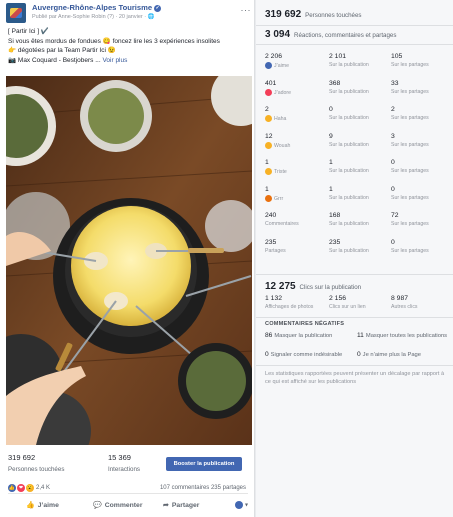 This screenshot has width=453, height=517. I want to click on reaction-stat-cell: 0 Sur la publication, so click(349, 113).